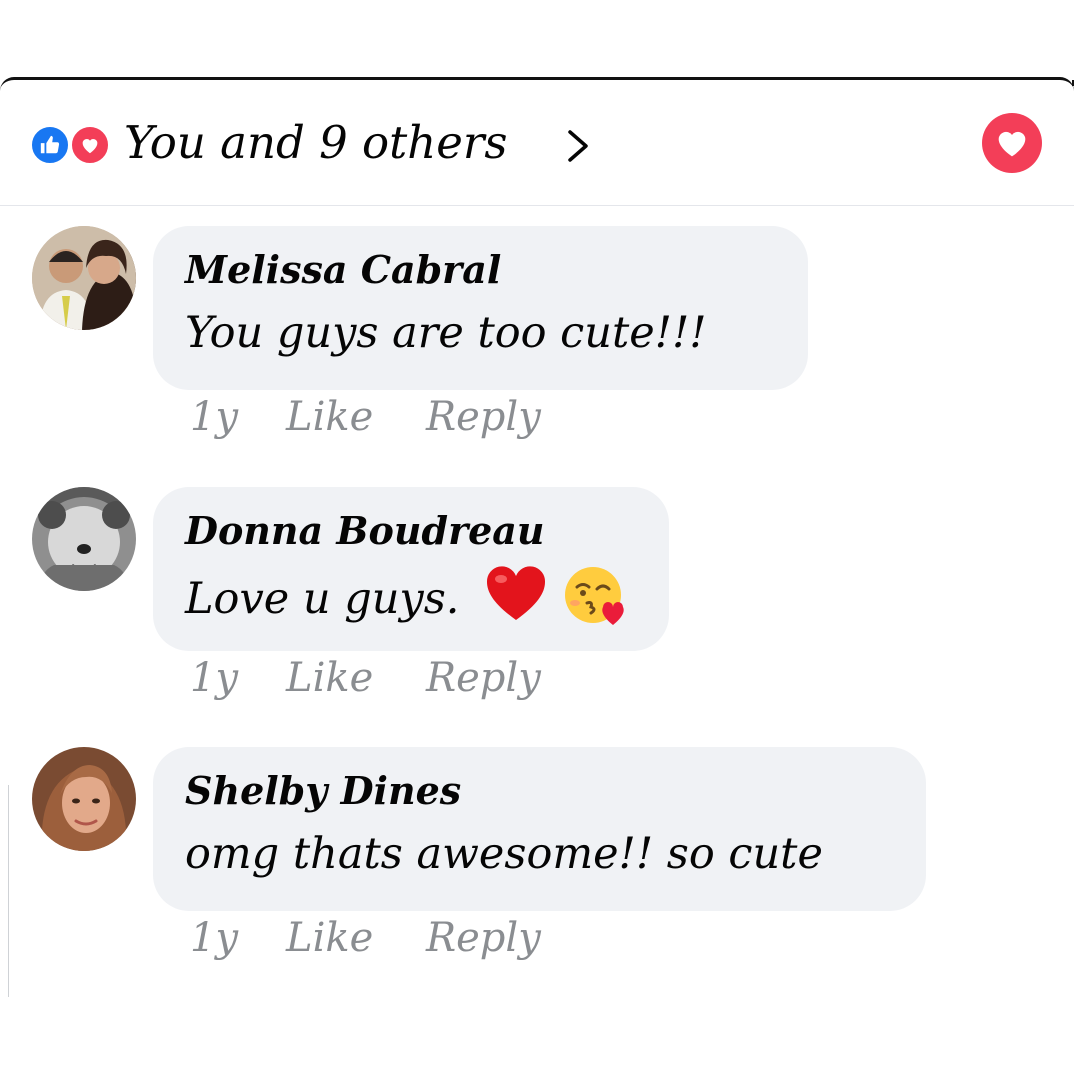 This screenshot has width=1074, height=1074. I want to click on comment-text-row: Love u guys., so click(411, 596).